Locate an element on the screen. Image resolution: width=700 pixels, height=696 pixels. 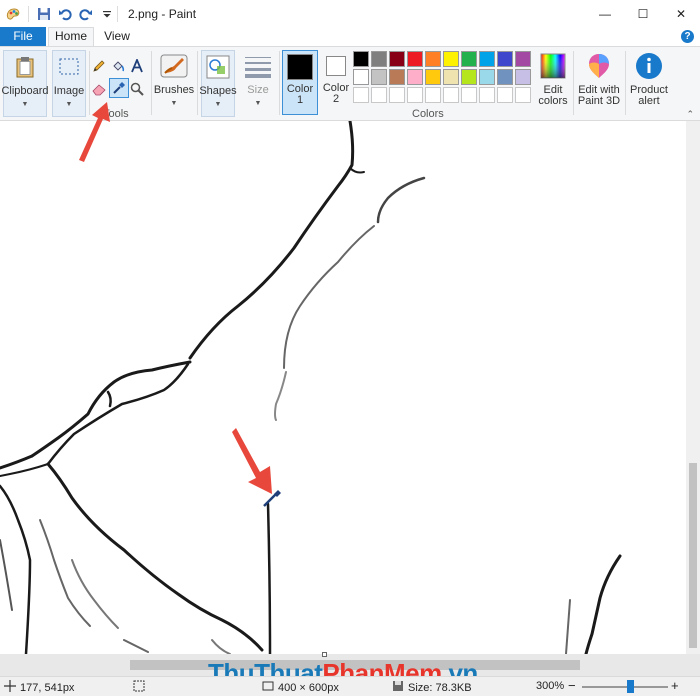
brushes-button: Brushes ▼ is located at coordinates (174, 79).